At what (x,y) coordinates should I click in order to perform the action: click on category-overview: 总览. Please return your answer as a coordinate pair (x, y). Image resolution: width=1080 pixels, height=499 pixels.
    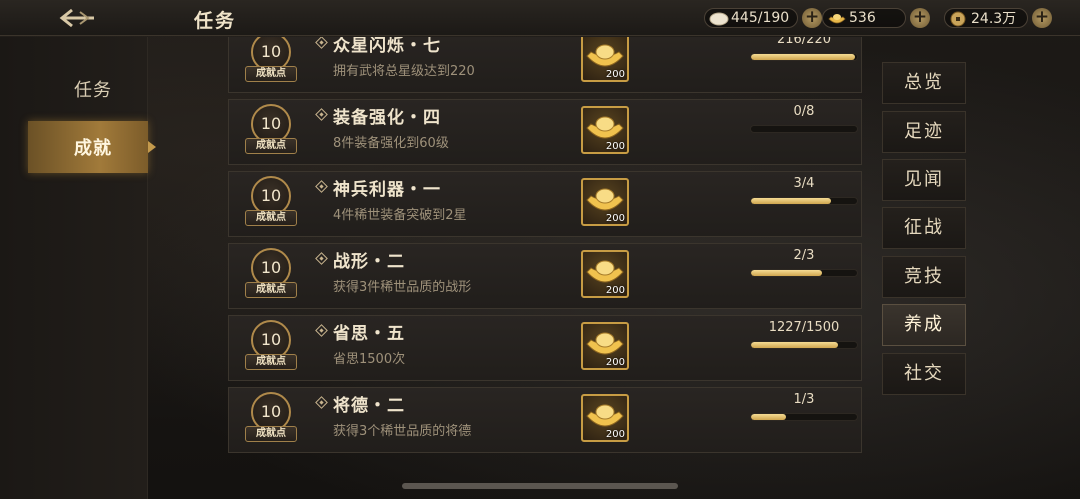
    Looking at the image, I should click on (924, 83).